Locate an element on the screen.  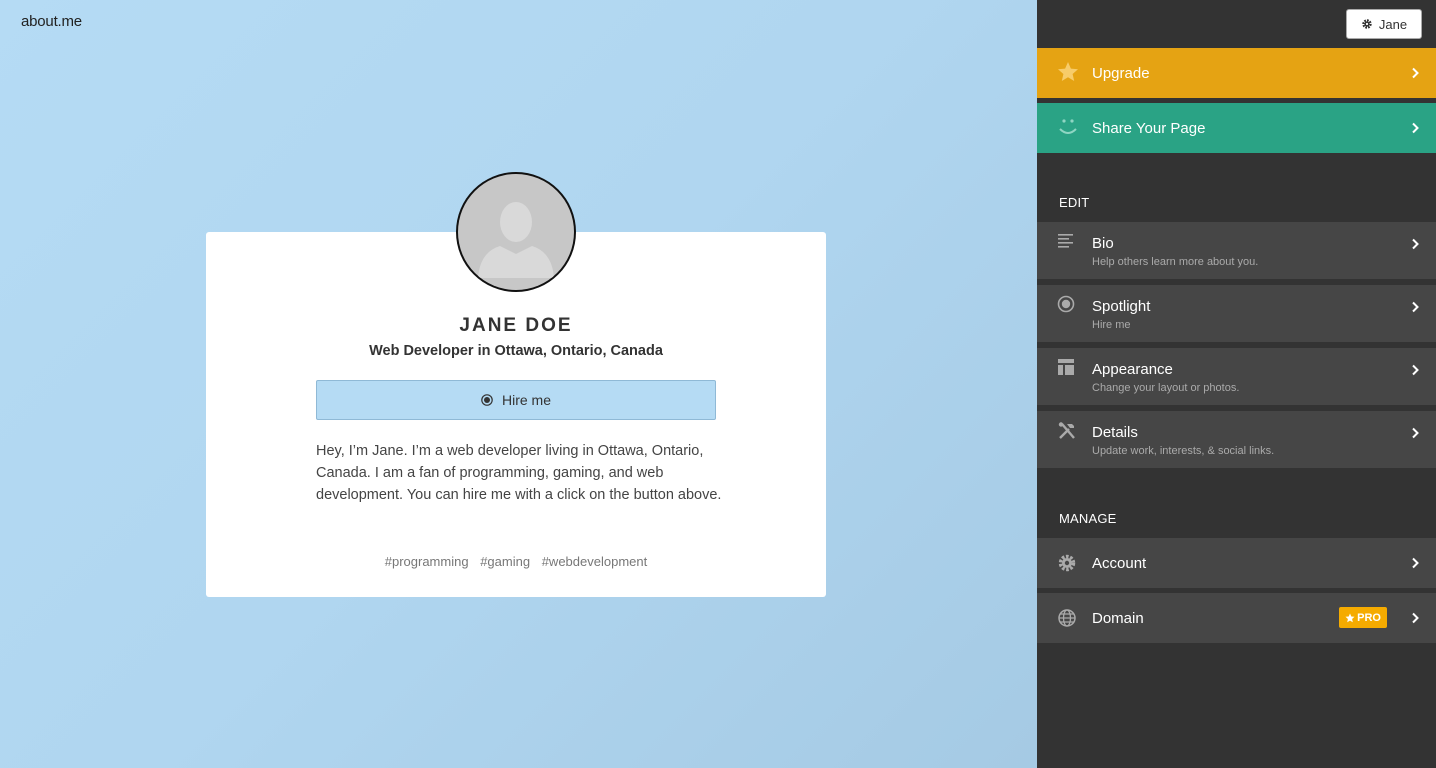
details-subtitle: Update work, interests, & social links. is located at coordinates (1183, 451).